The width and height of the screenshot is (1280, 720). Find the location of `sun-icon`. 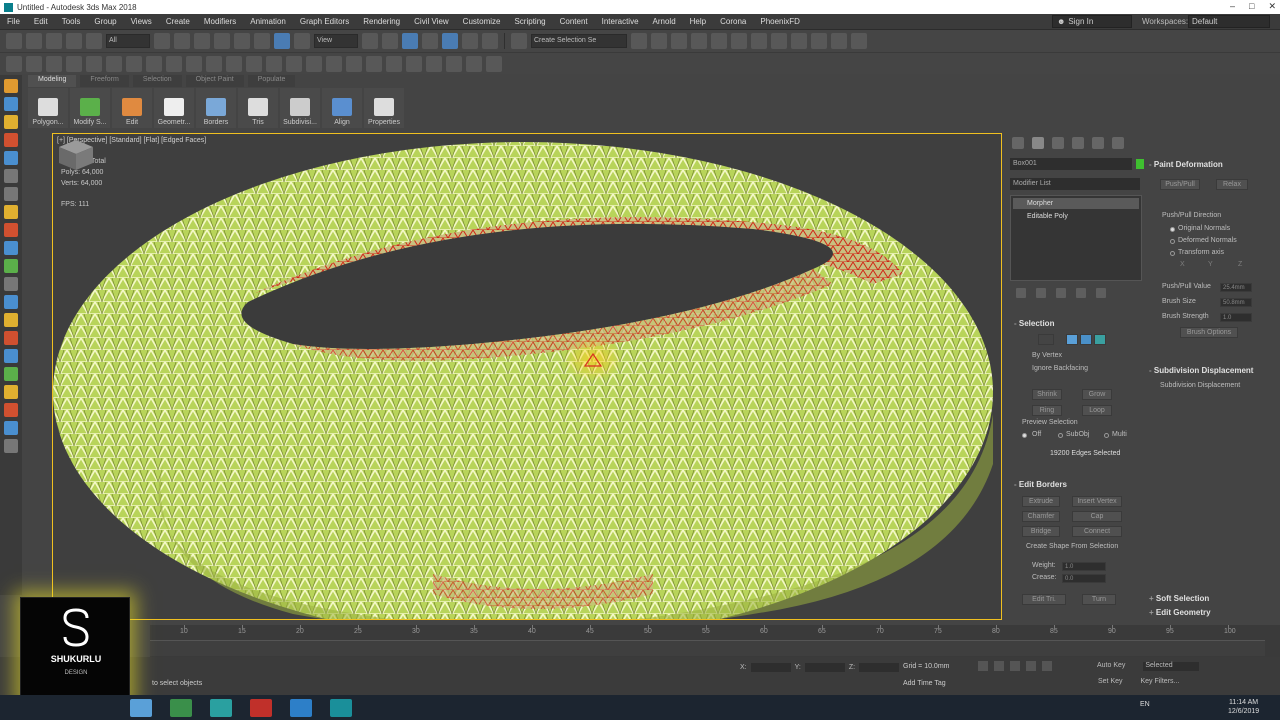

sun-icon is located at coordinates (174, 63).